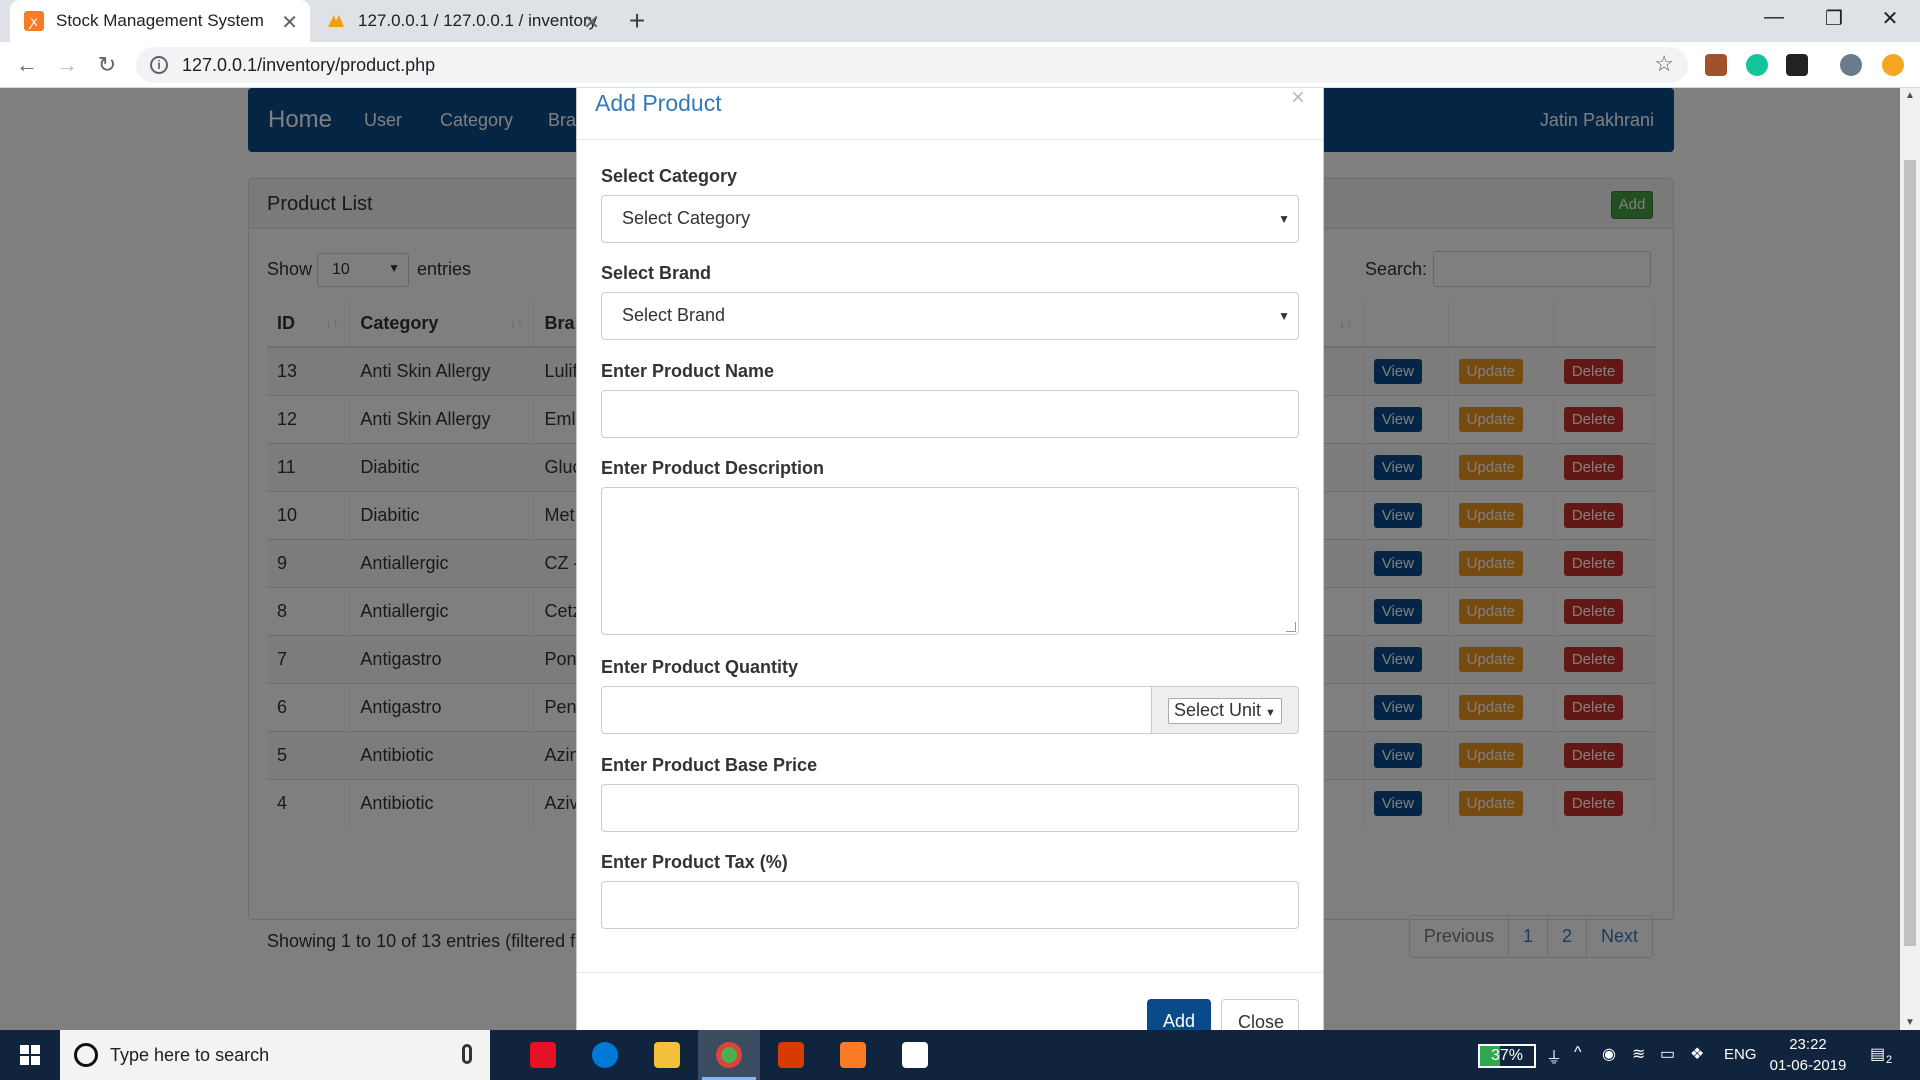 Image resolution: width=1920 pixels, height=1080 pixels. I want to click on pdf-extension-icon, so click(1716, 65).